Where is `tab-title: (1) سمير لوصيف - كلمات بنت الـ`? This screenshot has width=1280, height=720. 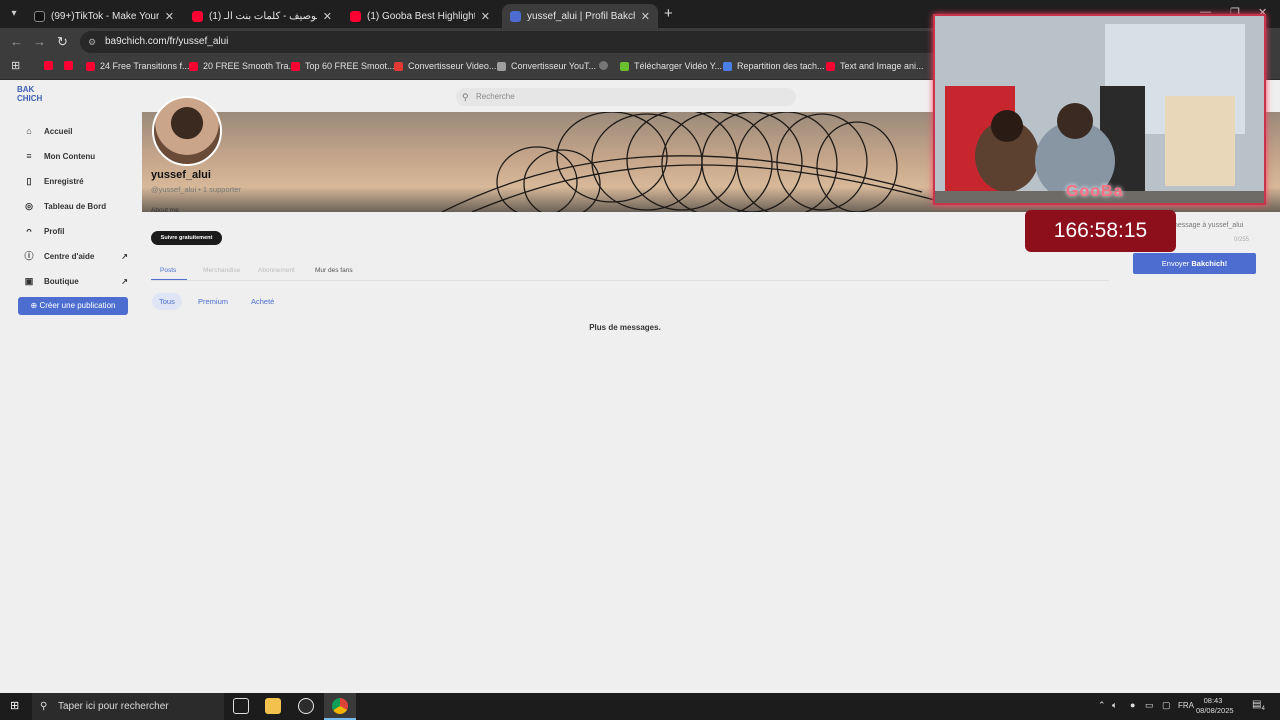
tab-title: (1) سمير لوصيف - كلمات بنت الـ is located at coordinates (263, 16).